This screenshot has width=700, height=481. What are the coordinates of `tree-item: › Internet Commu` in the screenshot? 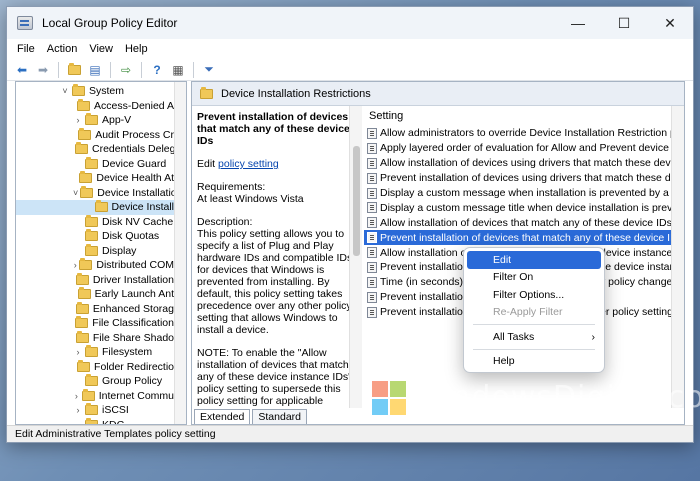 It's located at (95, 396).